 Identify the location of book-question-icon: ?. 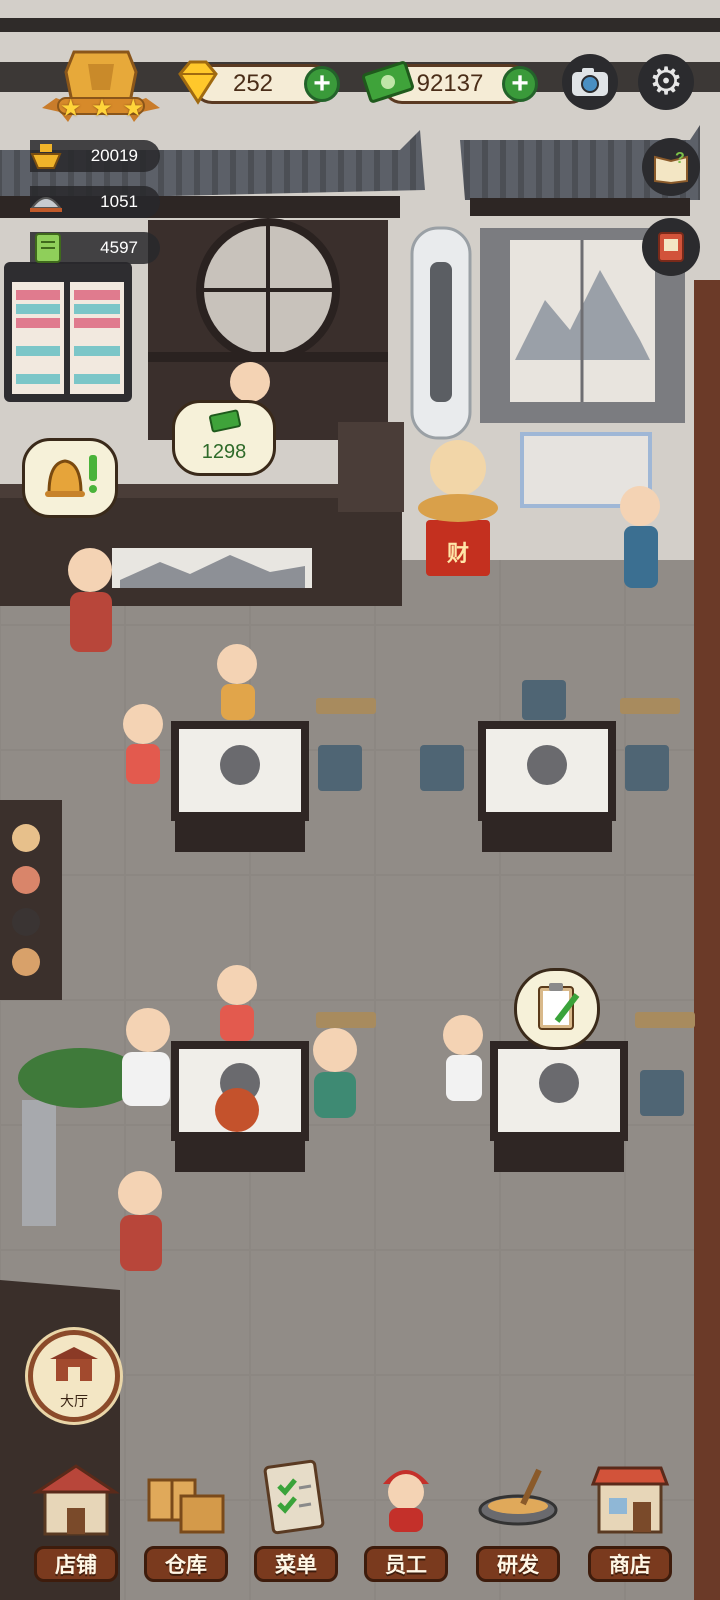
(671, 167).